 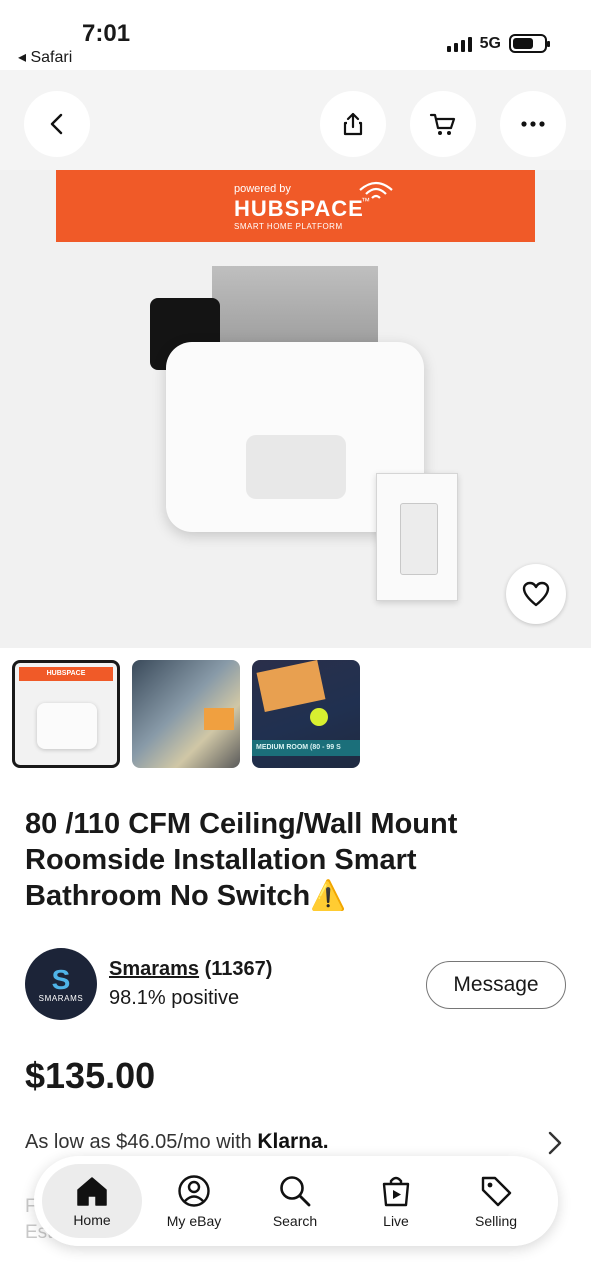 I want to click on banner-powered-by: powered by, so click(x=262, y=189).